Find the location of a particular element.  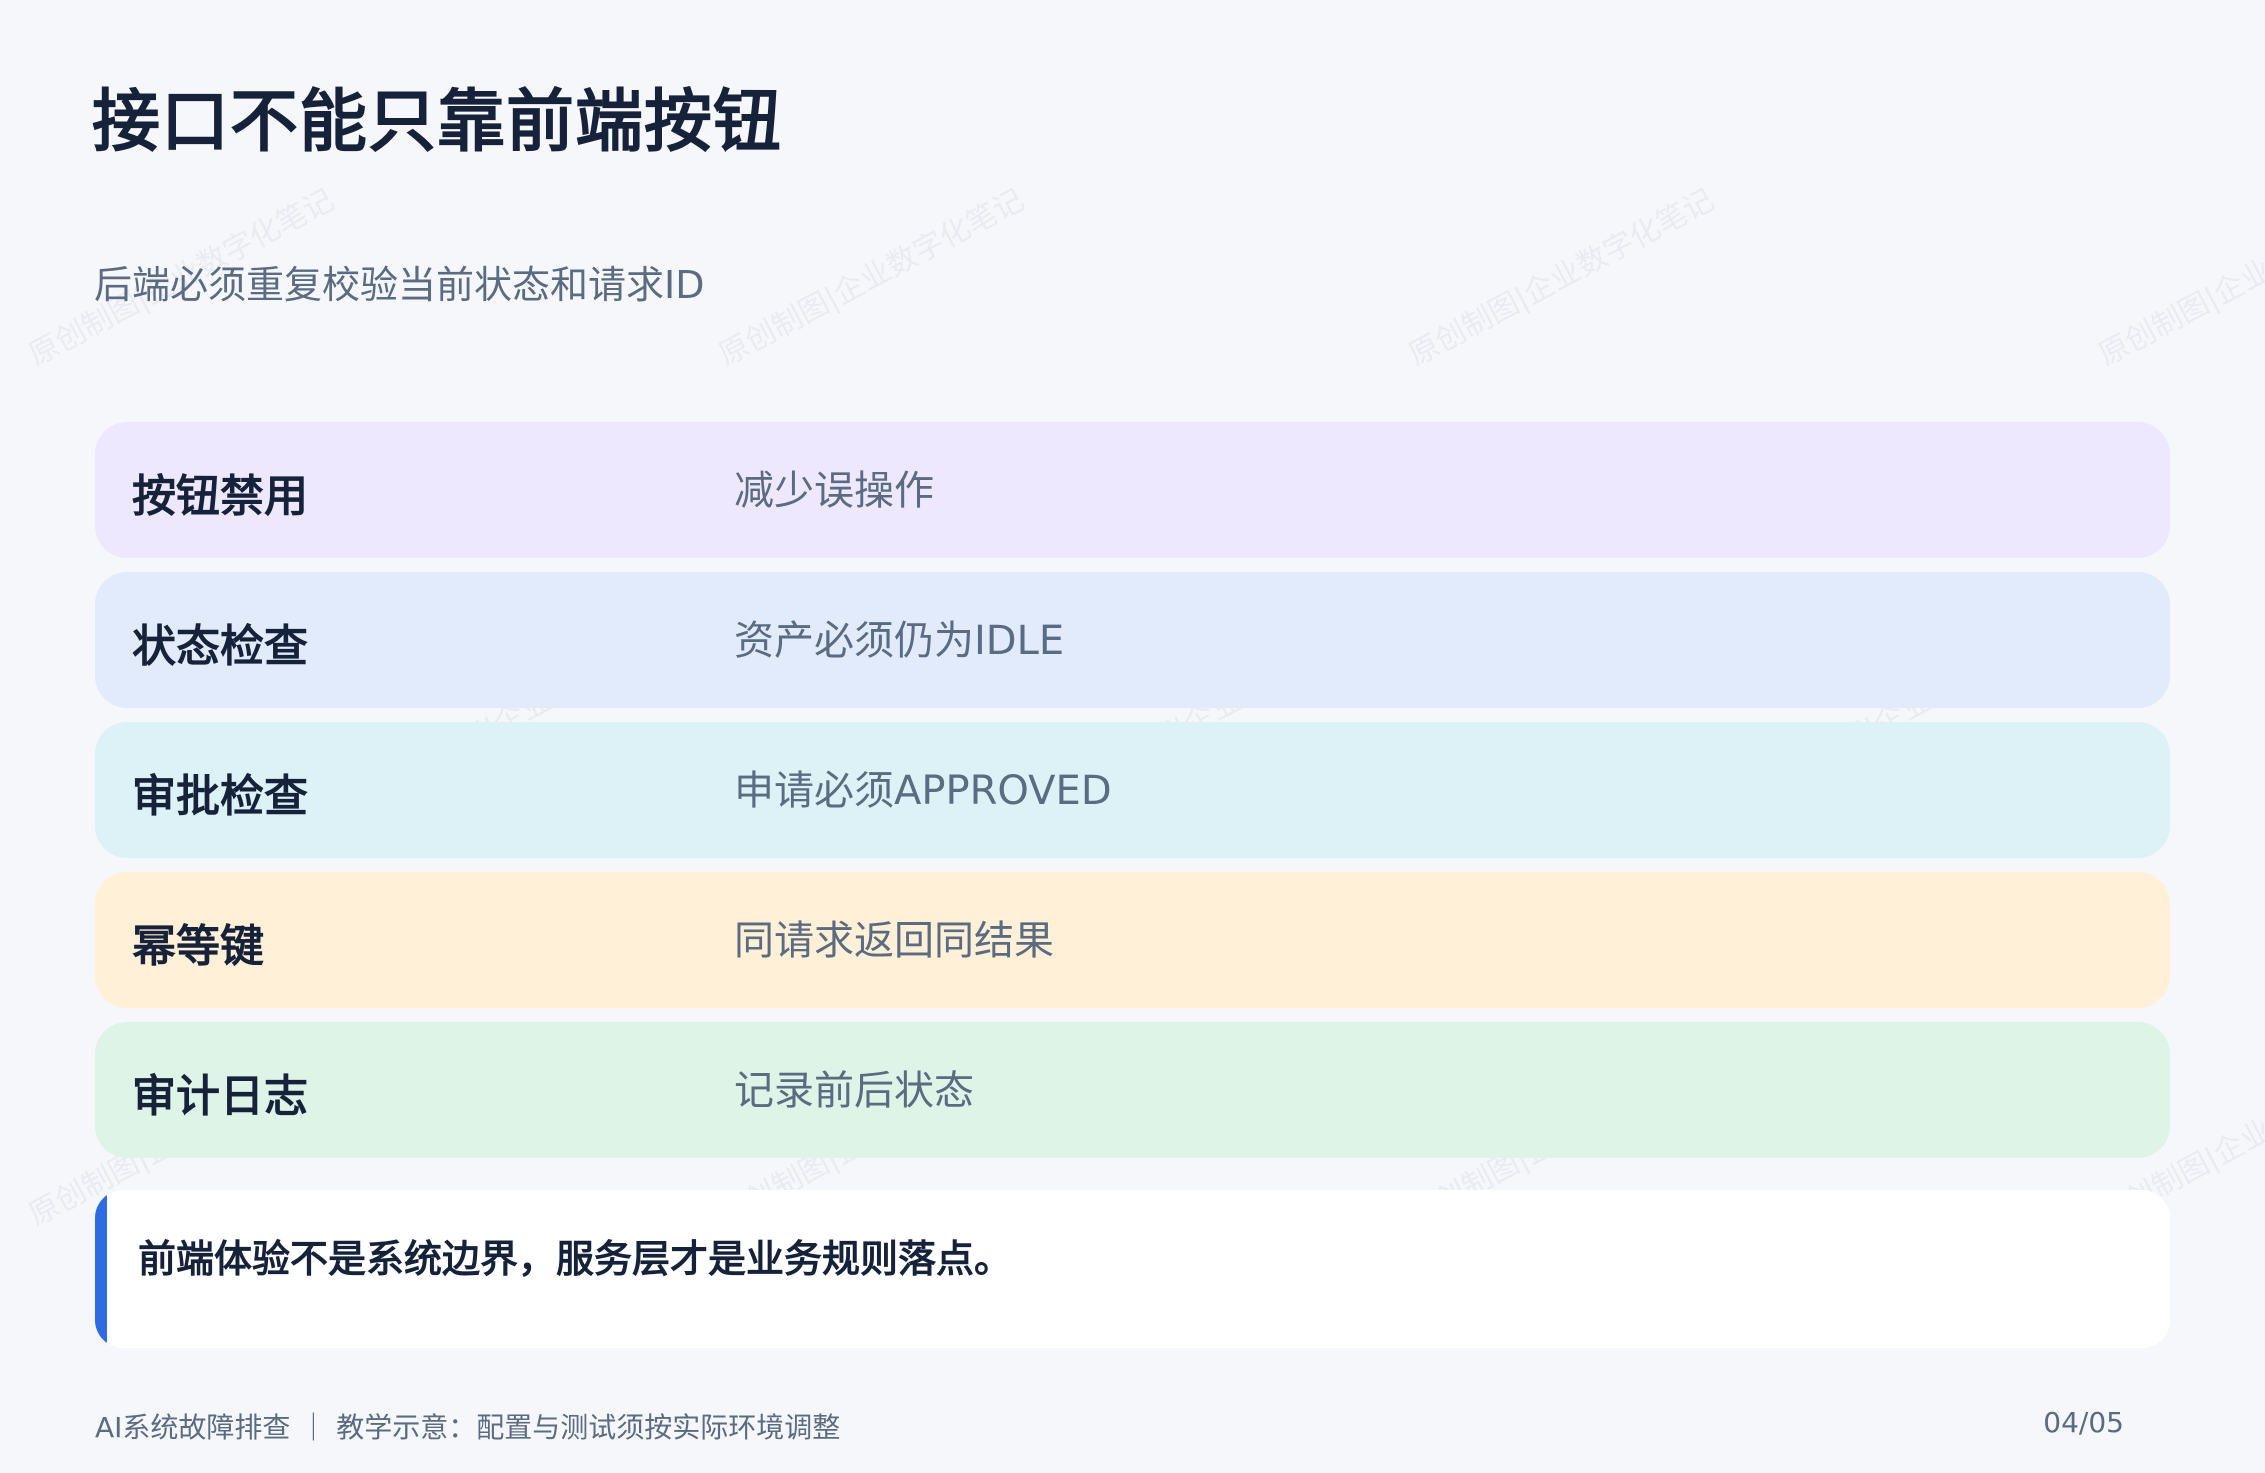

page-number: 04/05 is located at coordinates (2083, 1422).